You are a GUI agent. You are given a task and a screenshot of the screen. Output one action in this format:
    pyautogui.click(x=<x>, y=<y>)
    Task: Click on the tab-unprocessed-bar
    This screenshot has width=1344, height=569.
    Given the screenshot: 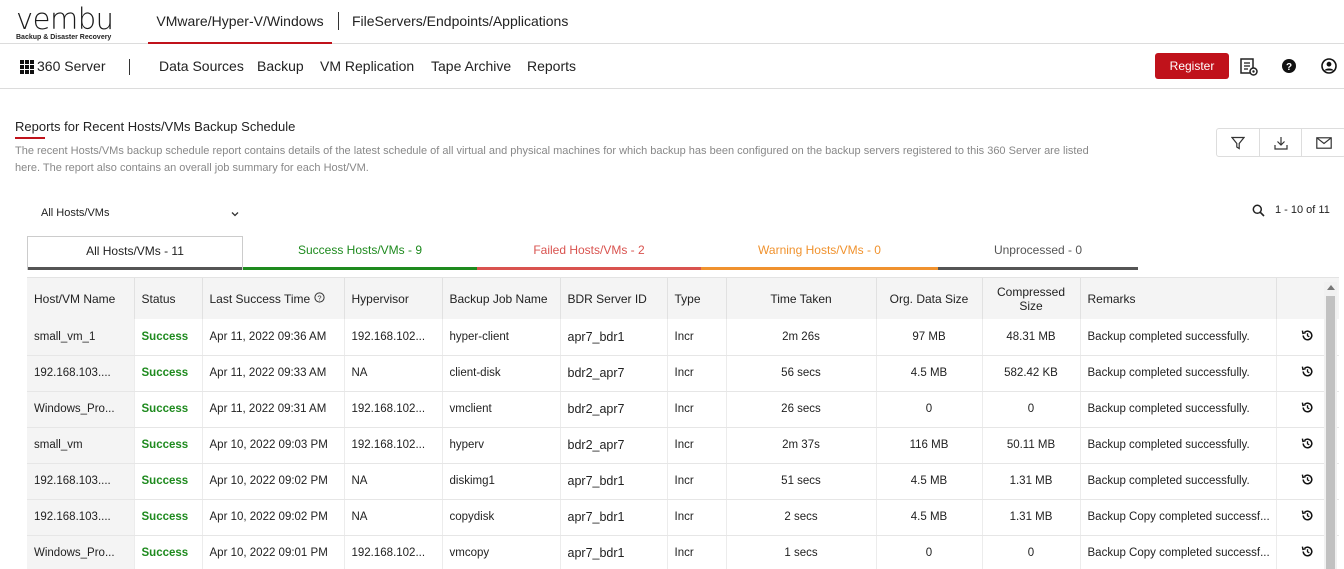 What is the action you would take?
    pyautogui.click(x=1038, y=268)
    